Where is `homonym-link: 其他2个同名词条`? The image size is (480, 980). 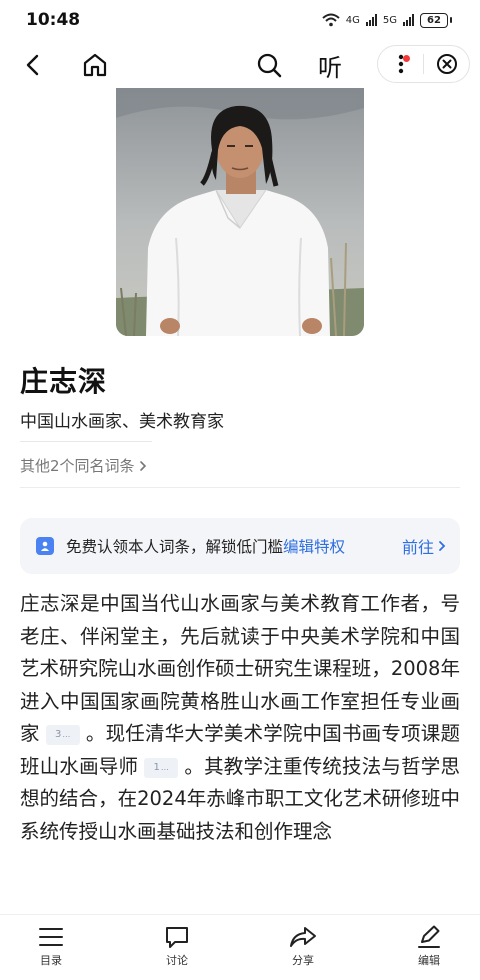 homonym-link: 其他2个同名词条 is located at coordinates (83, 465).